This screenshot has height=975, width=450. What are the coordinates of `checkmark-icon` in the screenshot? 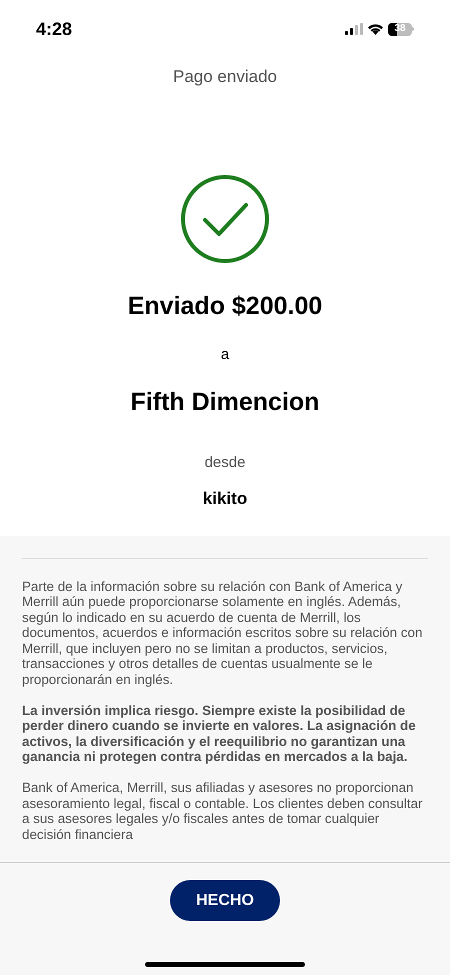 It's located at (225, 219).